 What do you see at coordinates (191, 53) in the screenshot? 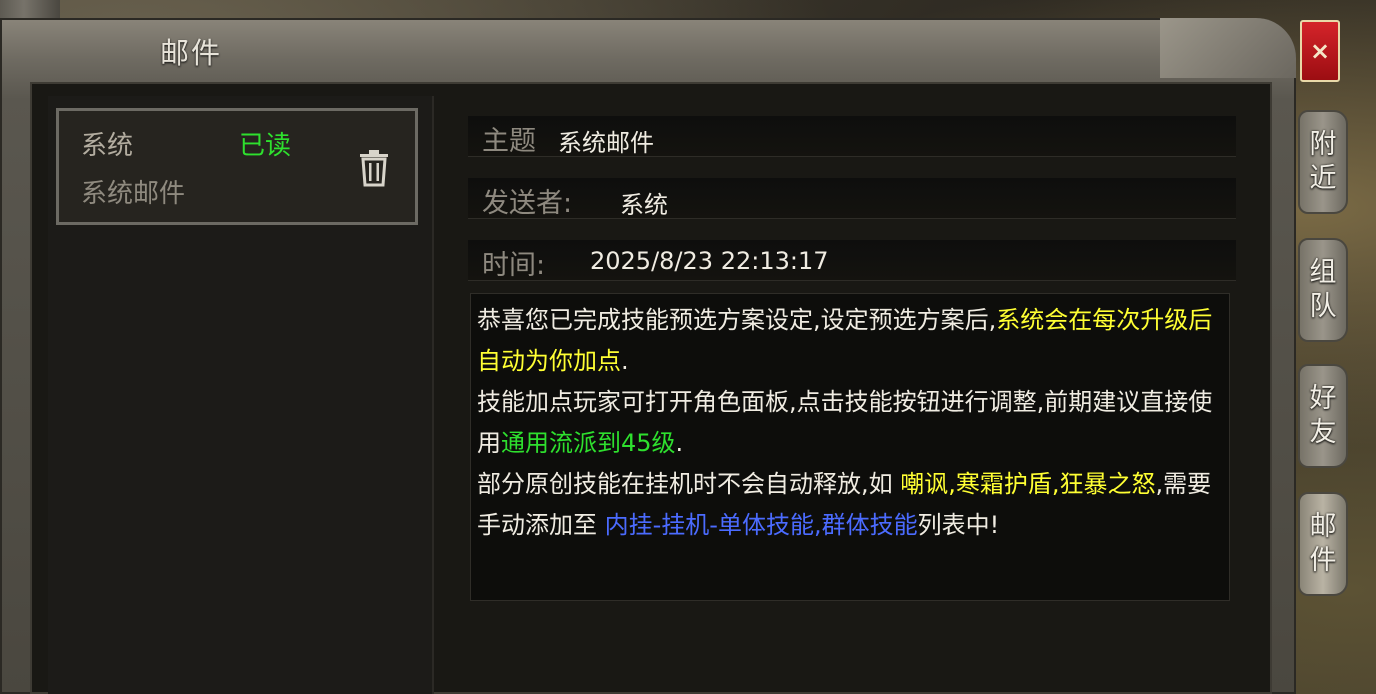
I see `window-title: 邮件` at bounding box center [191, 53].